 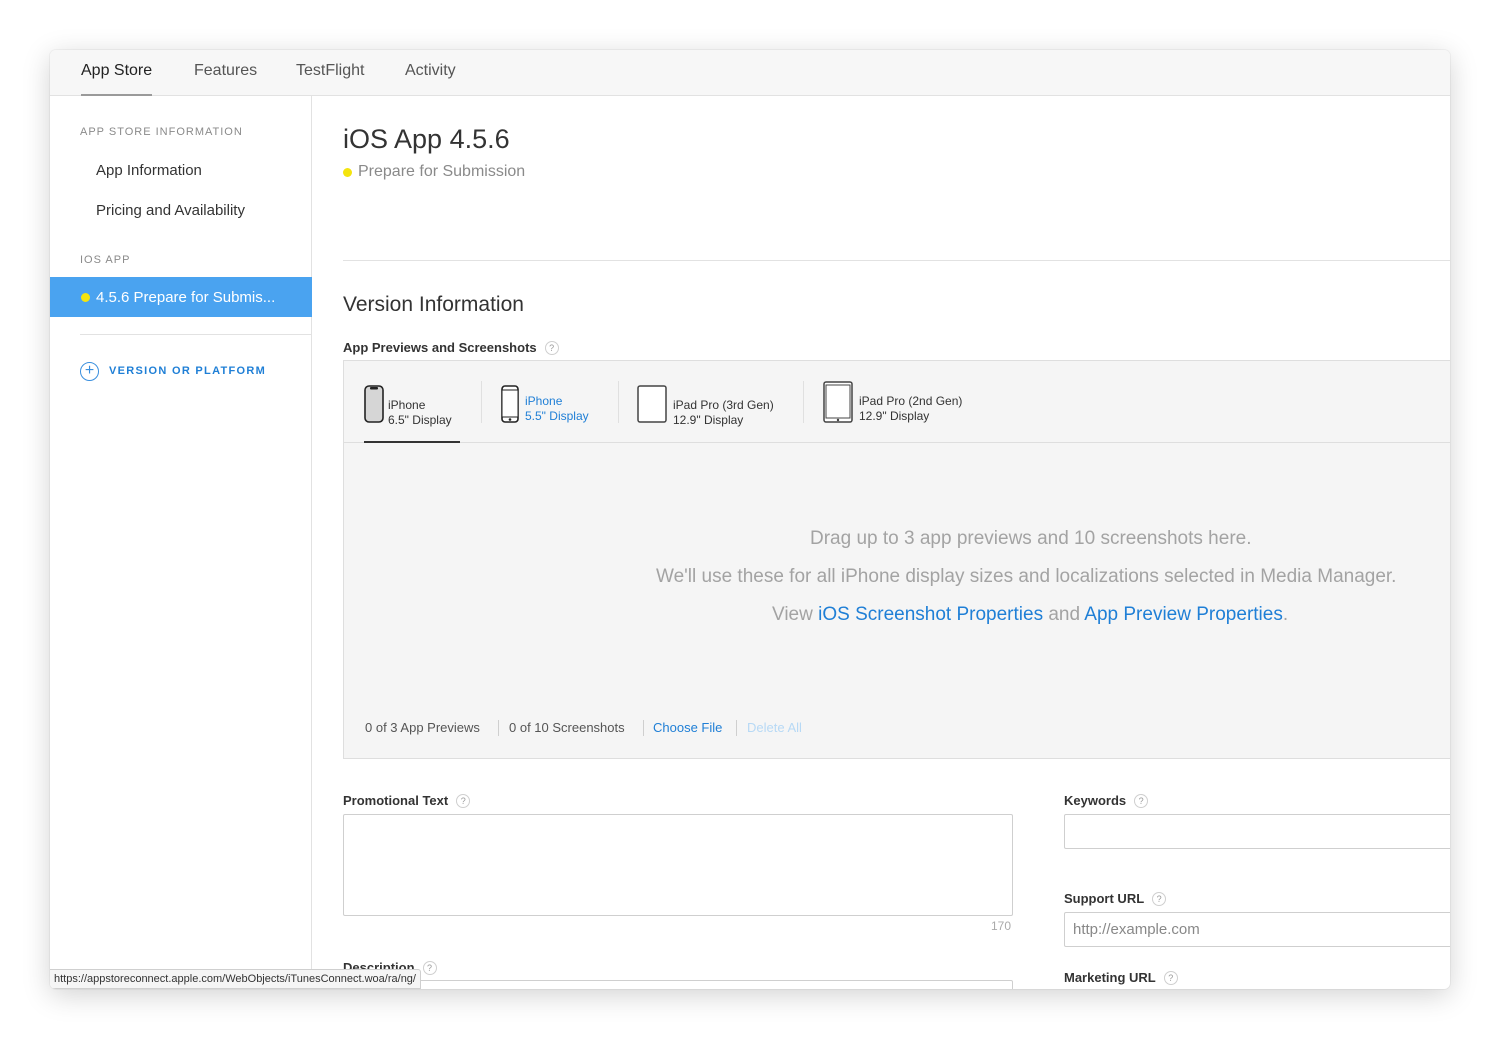 What do you see at coordinates (1285, 614) in the screenshot?
I see `drop-hint-period: .` at bounding box center [1285, 614].